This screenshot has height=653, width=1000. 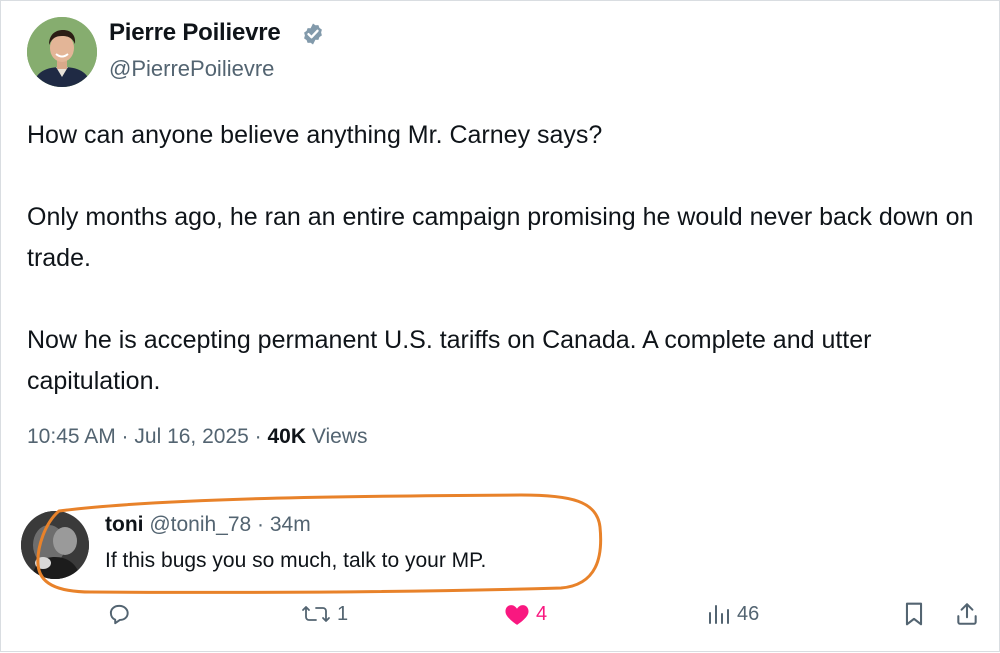 I want to click on like-button: 4, so click(x=525, y=614).